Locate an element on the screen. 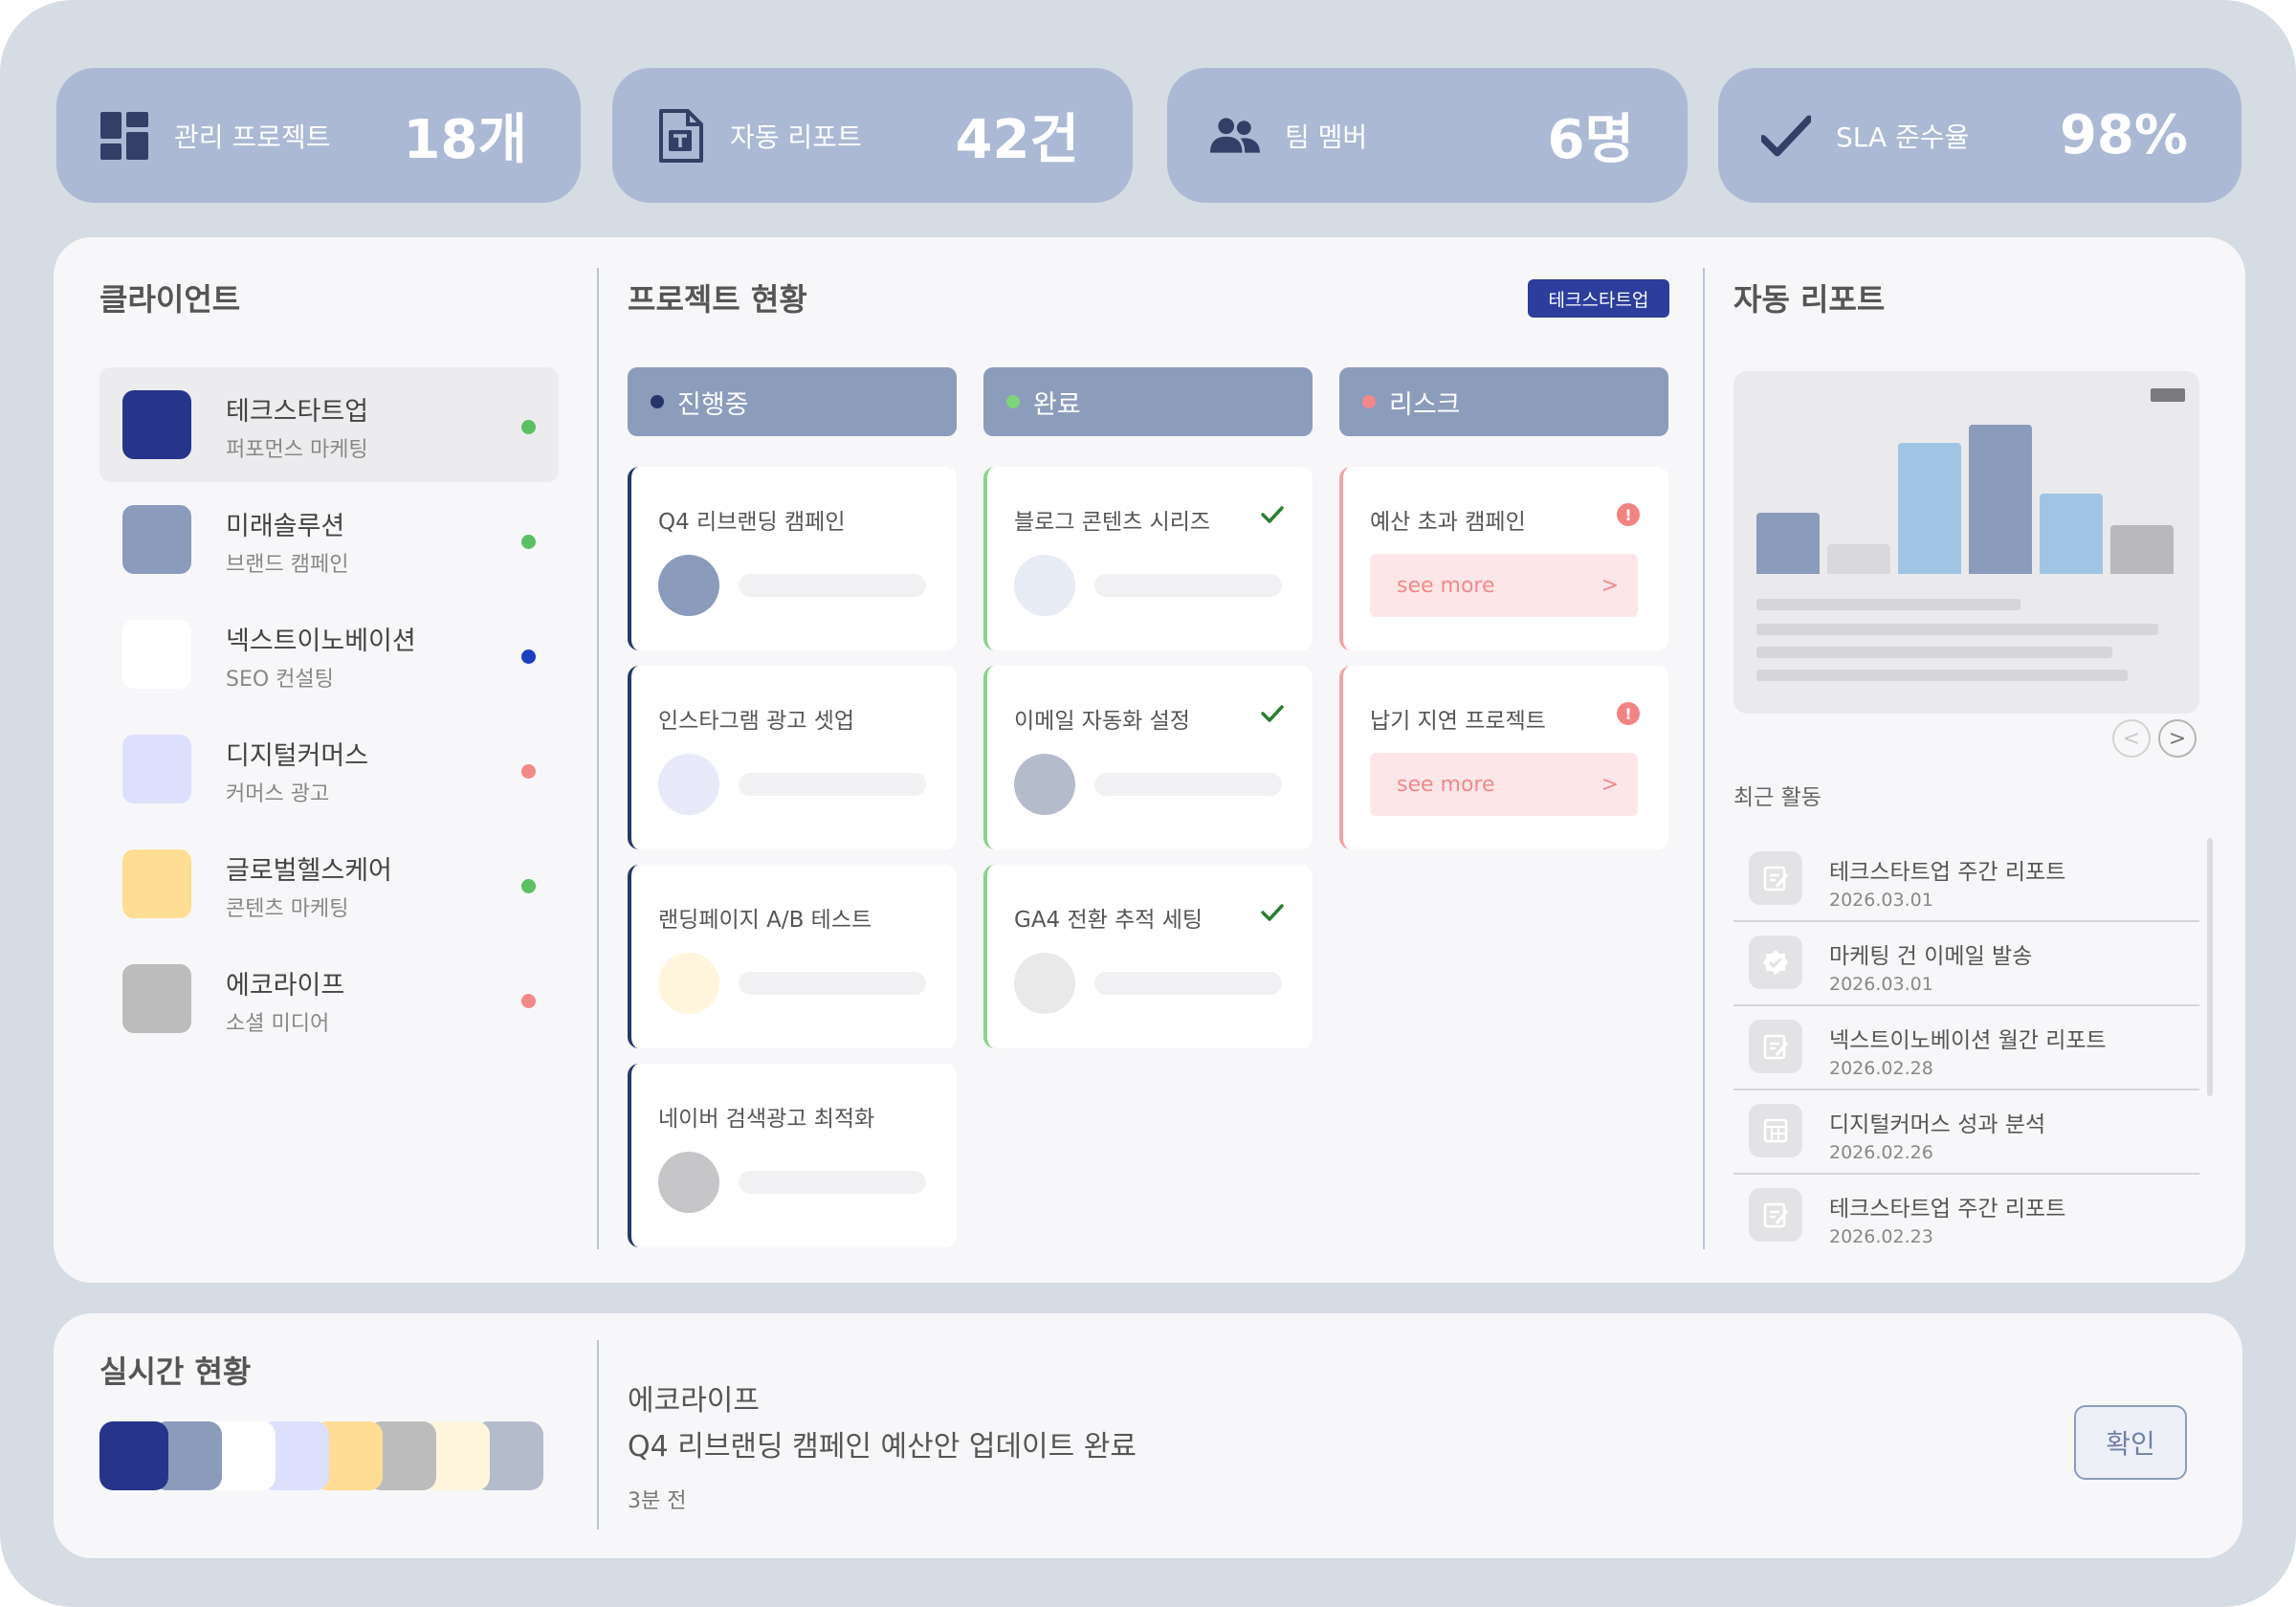  project-title: 인스타그램 광고 셋업 is located at coordinates (756, 721).